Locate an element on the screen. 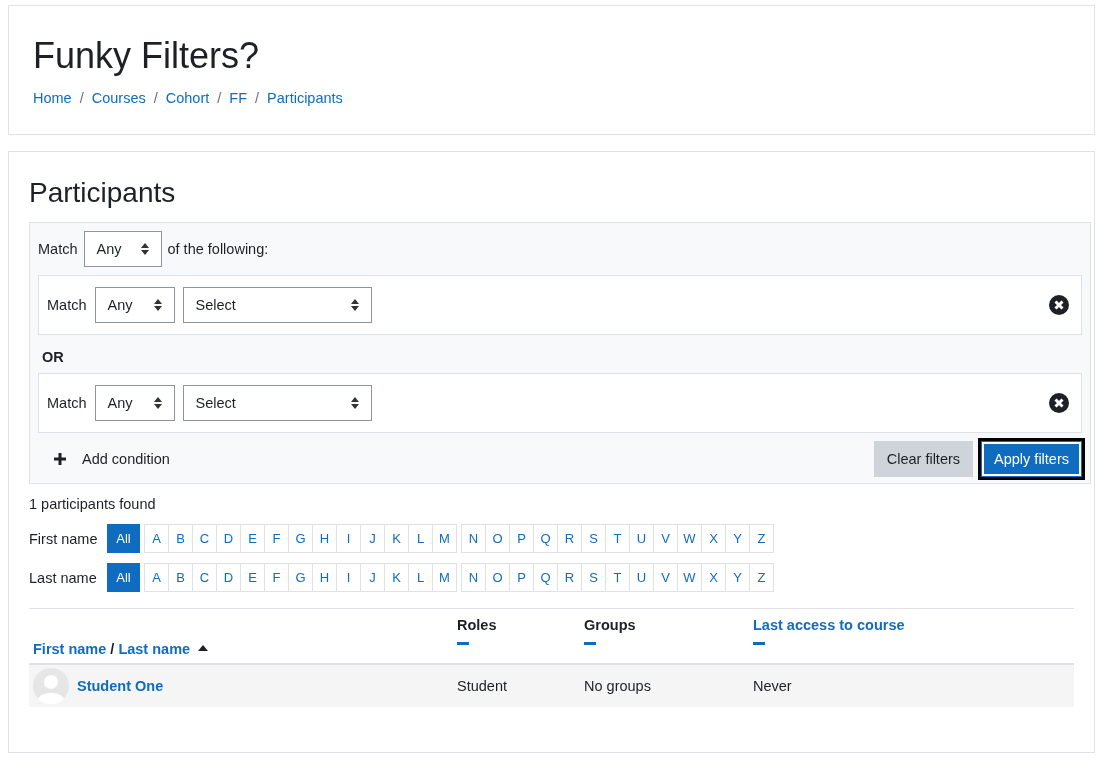 Image resolution: width=1104 pixels, height=772 pixels. initials-label: Last name is located at coordinates (63, 577).